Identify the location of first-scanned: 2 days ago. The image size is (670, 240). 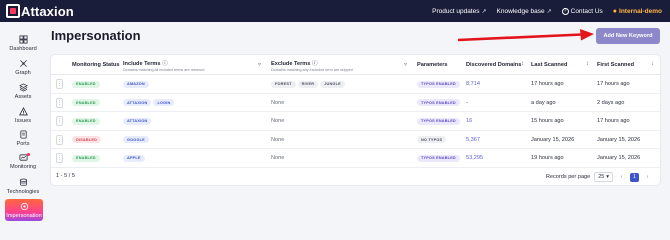
(611, 102).